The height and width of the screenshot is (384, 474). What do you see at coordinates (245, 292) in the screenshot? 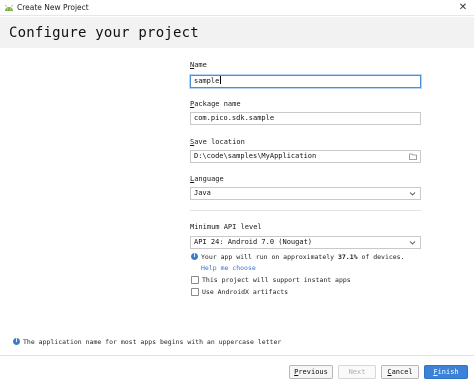
I see `androidx-label: Use AndroidX artifacts` at bounding box center [245, 292].